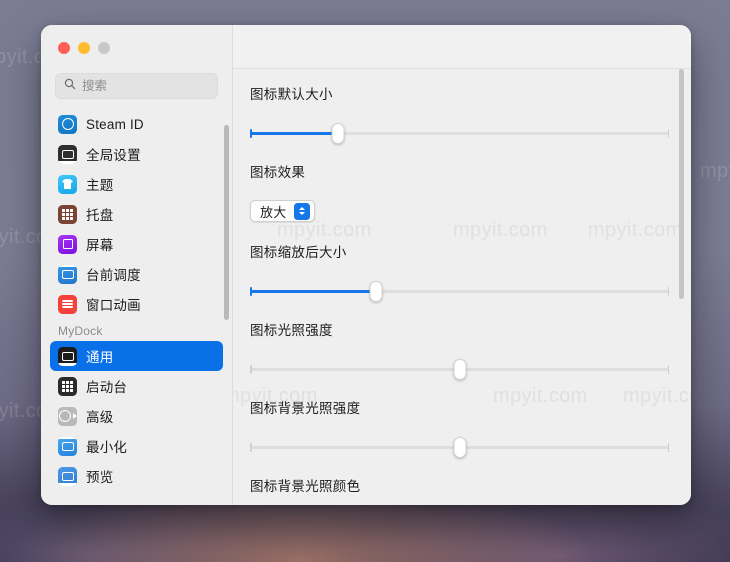 This screenshot has height=562, width=730. Describe the element at coordinates (301, 211) in the screenshot. I see `chevron-updown-icon` at that location.